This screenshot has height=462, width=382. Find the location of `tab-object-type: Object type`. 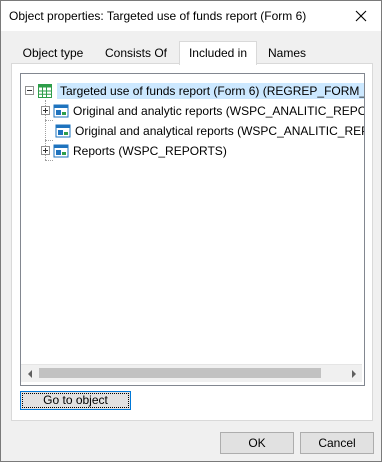

tab-object-type: Object type is located at coordinates (53, 53).